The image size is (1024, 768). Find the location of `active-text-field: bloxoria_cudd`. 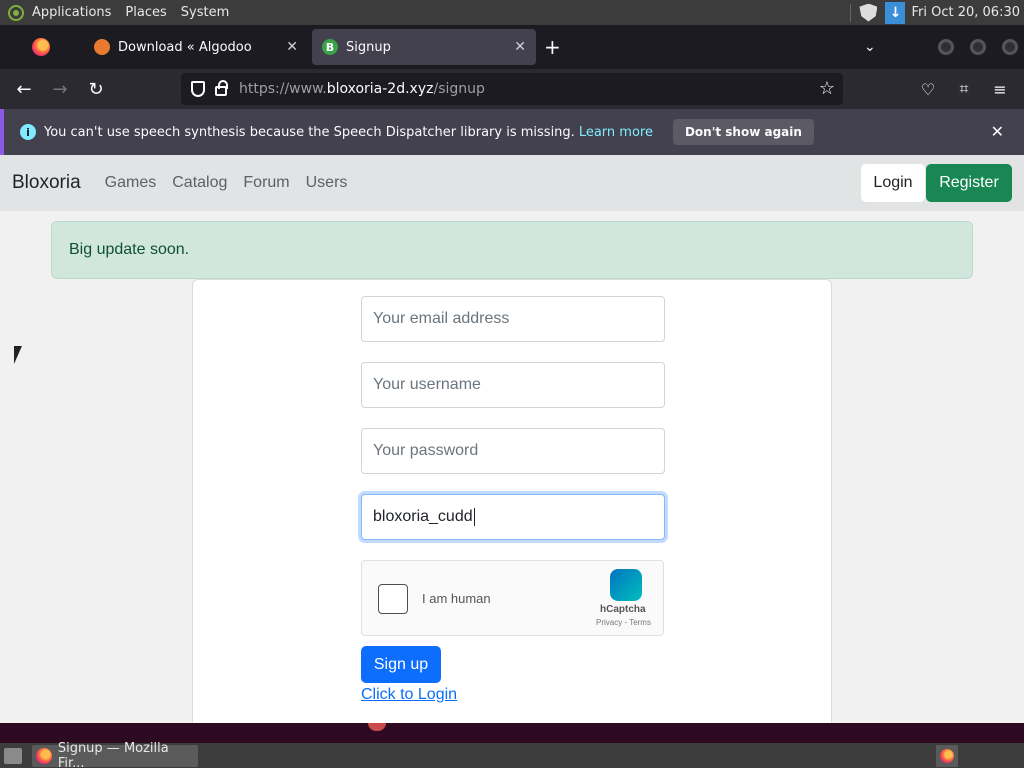

active-text-field: bloxoria_cudd is located at coordinates (513, 517).